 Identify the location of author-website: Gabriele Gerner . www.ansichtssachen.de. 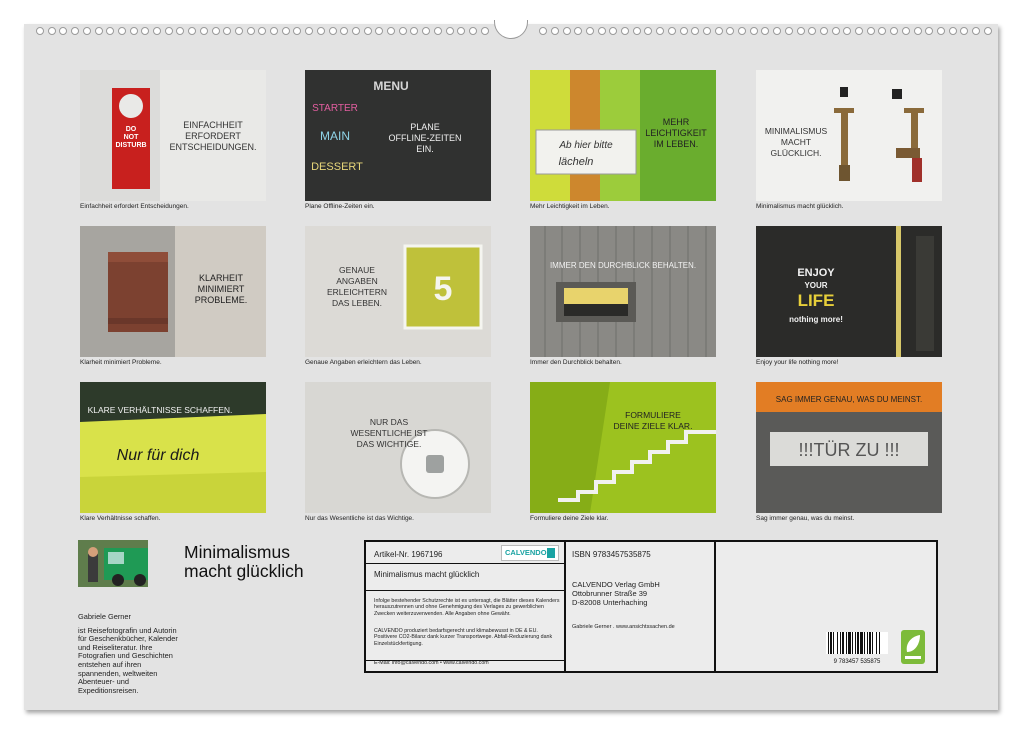
(623, 627).